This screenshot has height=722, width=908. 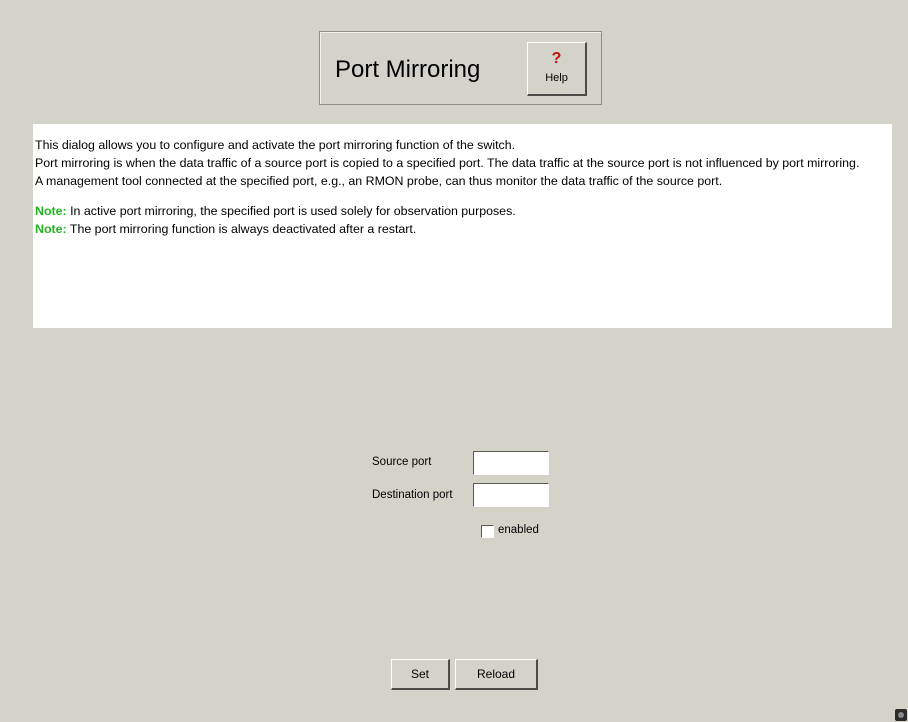 What do you see at coordinates (408, 69) in the screenshot?
I see `page-title: Port Mirroring` at bounding box center [408, 69].